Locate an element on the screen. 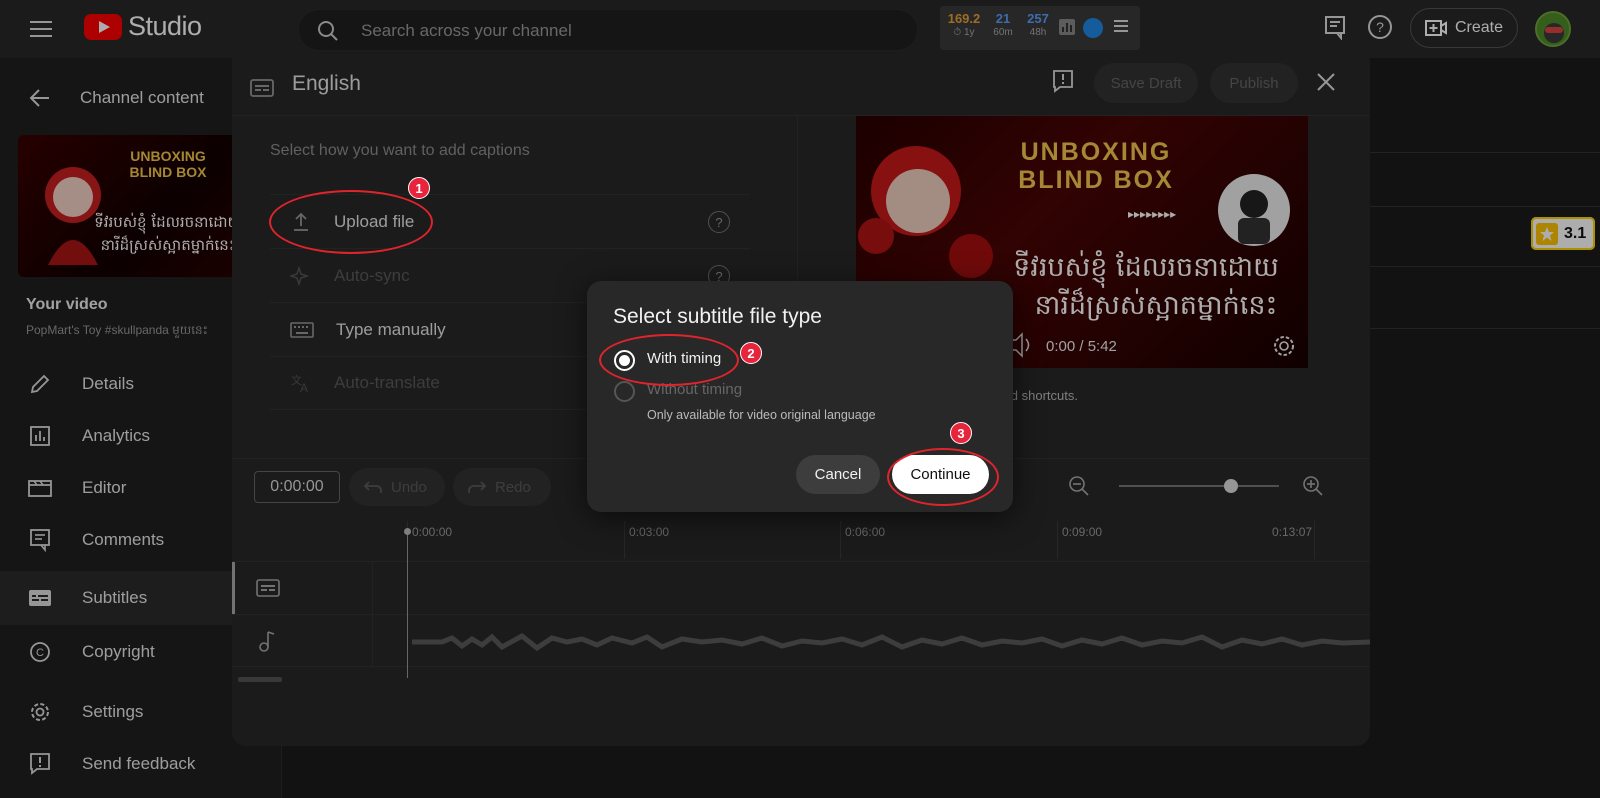 This screenshot has height=798, width=1600. with-timing-label: With timing is located at coordinates (684, 358).